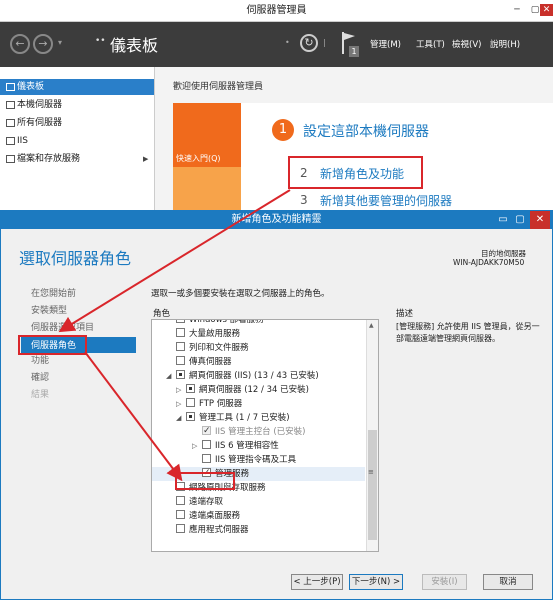  I want to click on description-text: [管理服務] 允許使用 IIS 管理員，從另一部電腦遠端管理網頁伺服器。, so click(468, 332).